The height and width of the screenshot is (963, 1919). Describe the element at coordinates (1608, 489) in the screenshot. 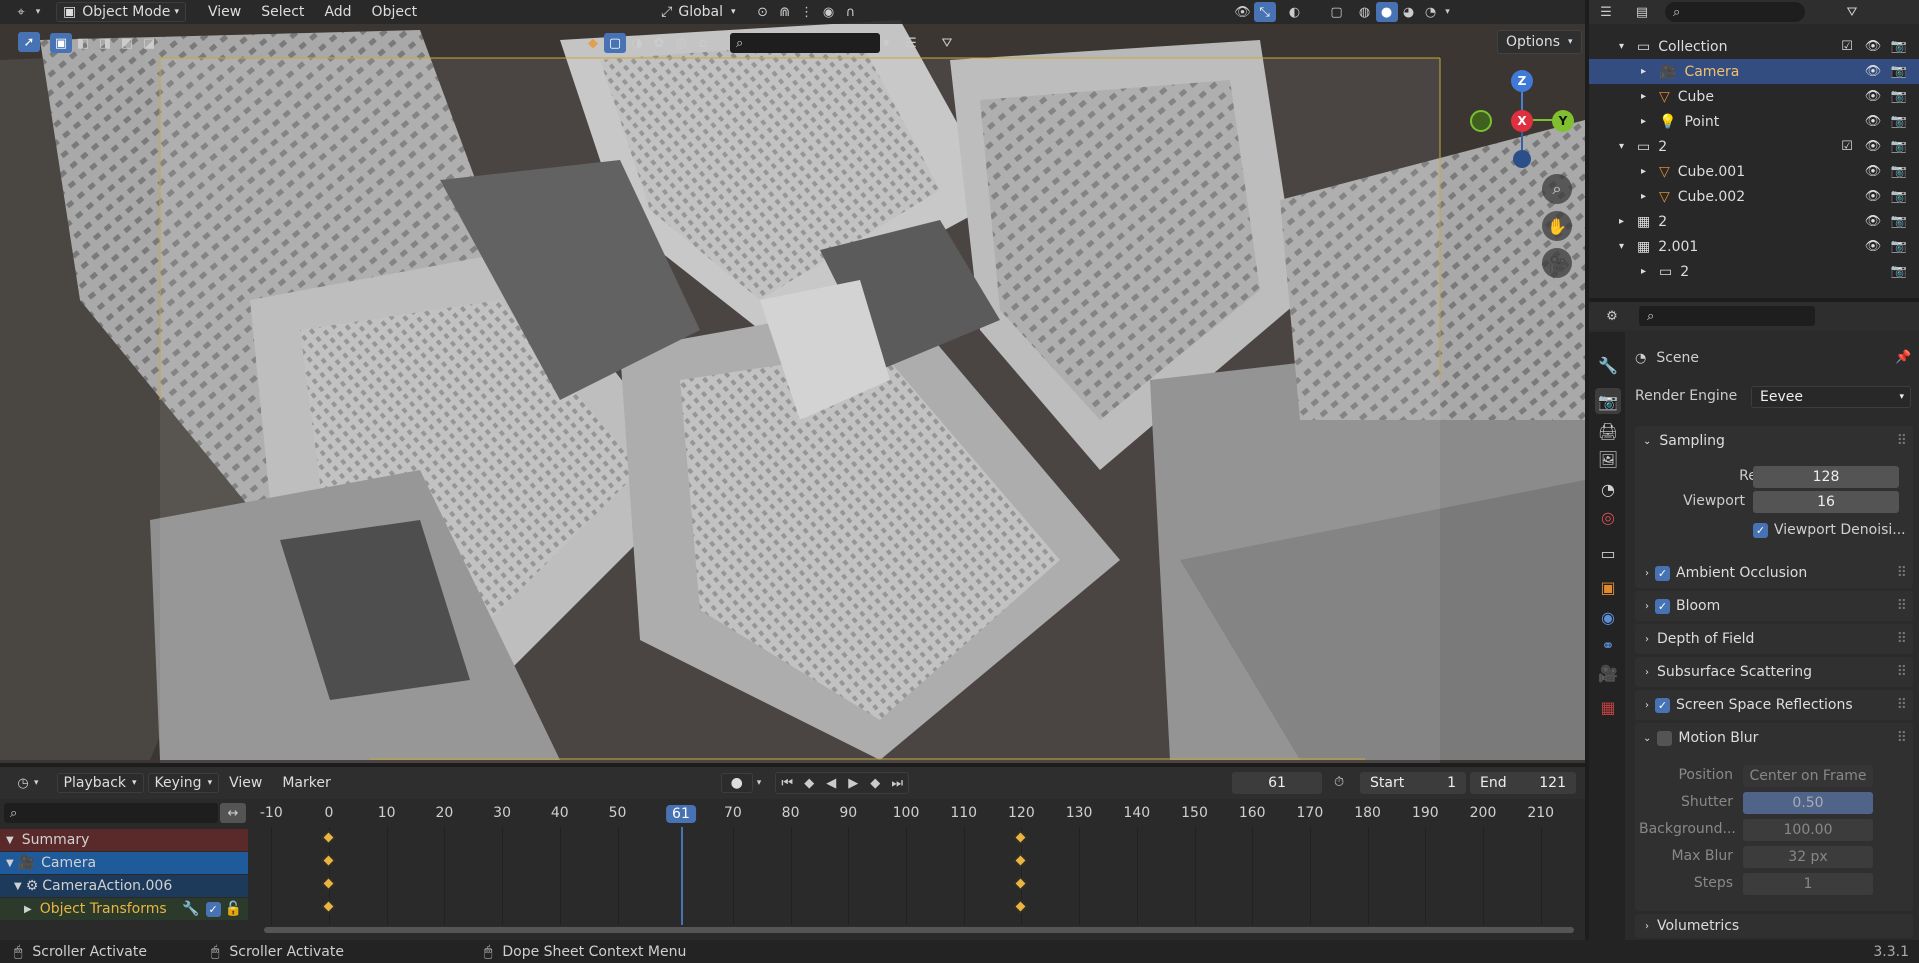

I see `scene-tab-icon: ◔` at that location.